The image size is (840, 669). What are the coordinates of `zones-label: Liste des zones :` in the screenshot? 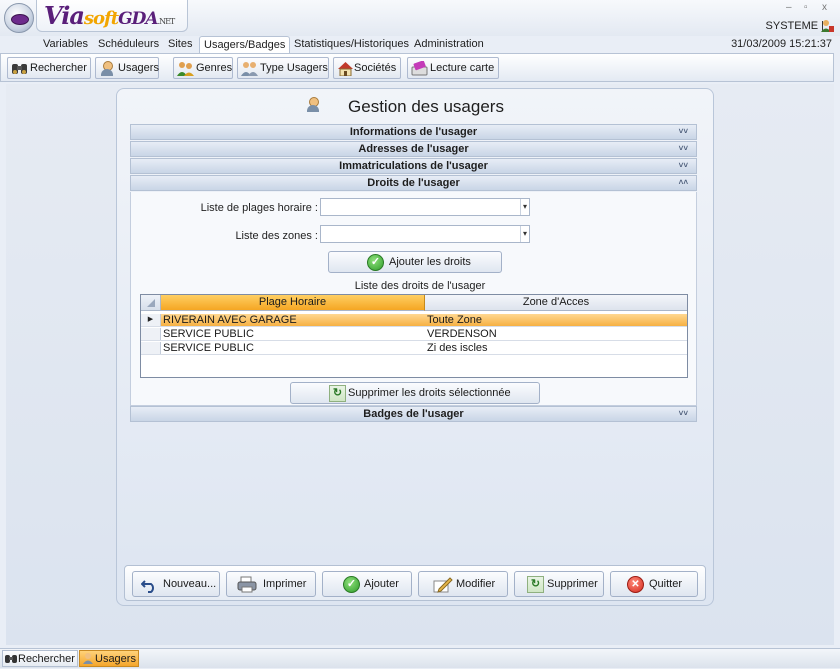 It's located at (276, 236).